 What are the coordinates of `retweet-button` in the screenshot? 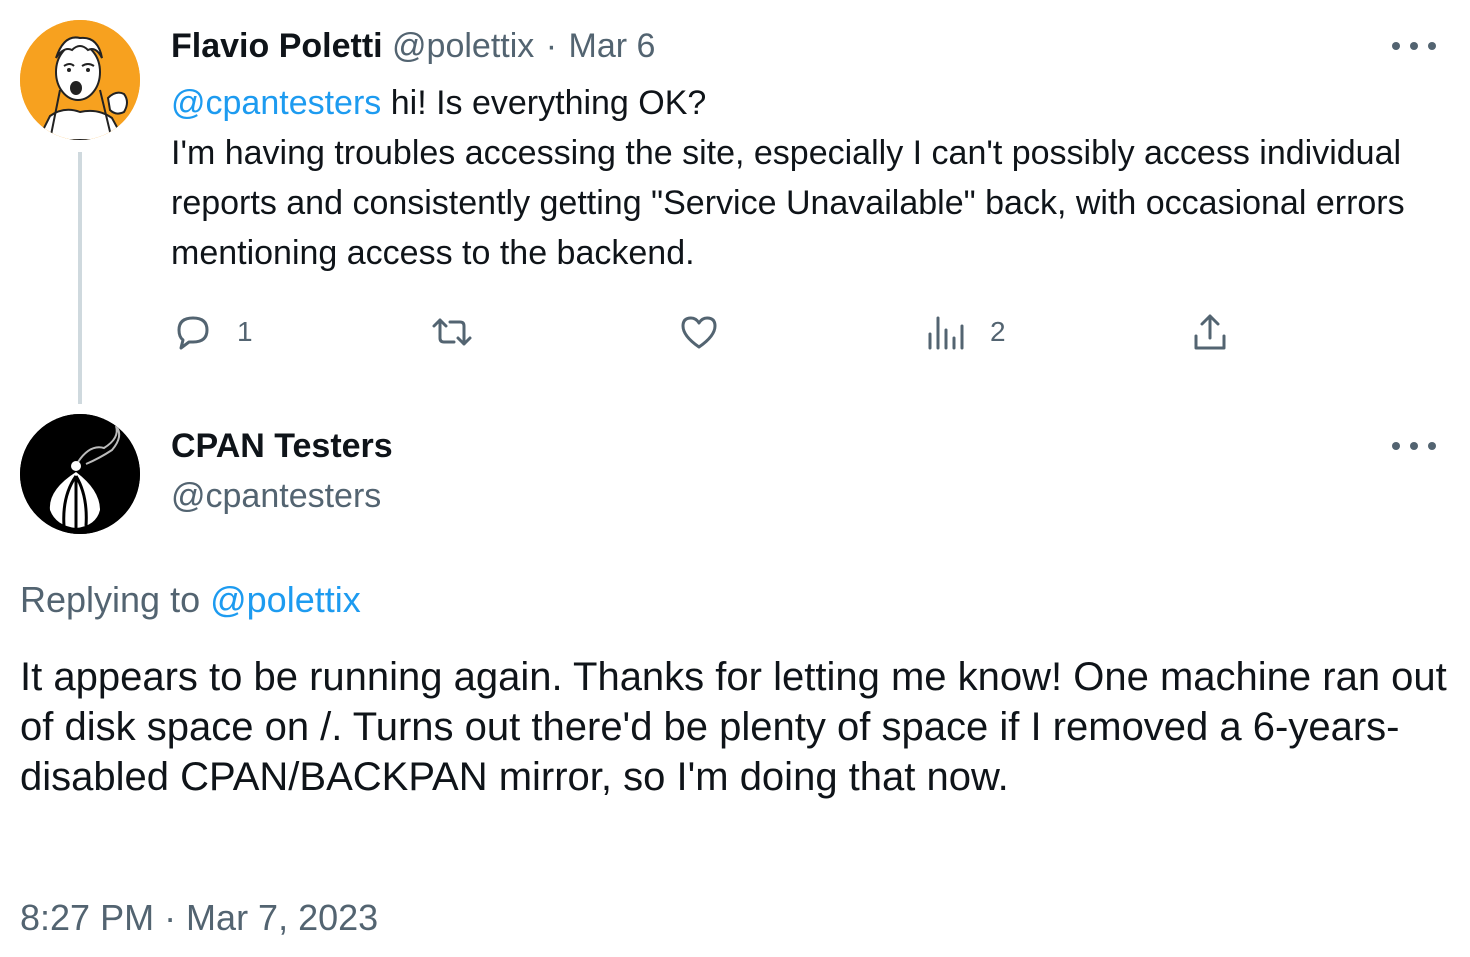 It's located at (452, 332).